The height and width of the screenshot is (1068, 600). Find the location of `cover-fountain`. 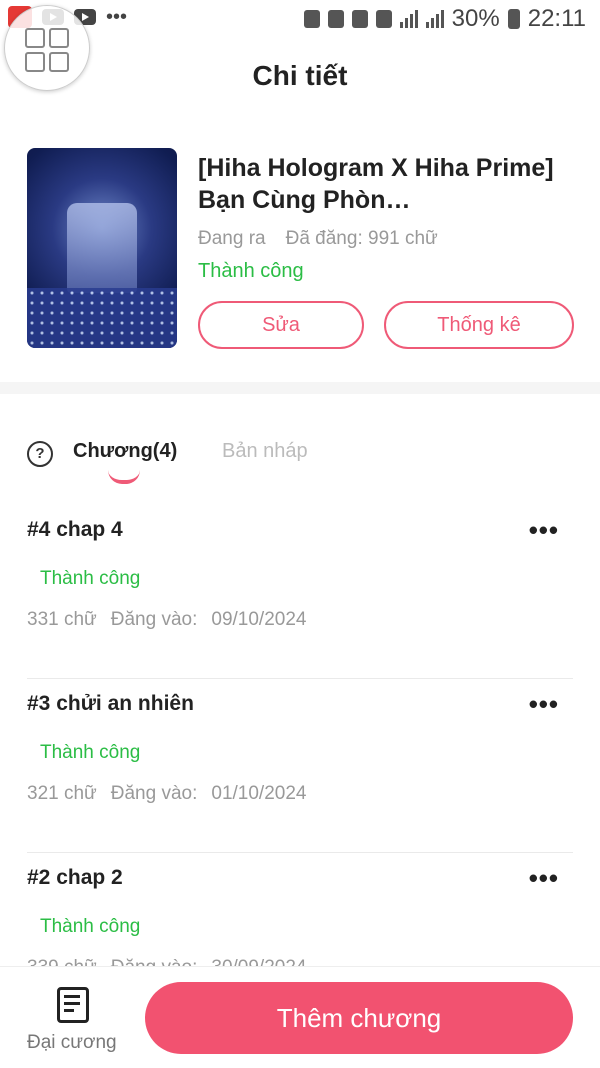

cover-fountain is located at coordinates (102, 248).